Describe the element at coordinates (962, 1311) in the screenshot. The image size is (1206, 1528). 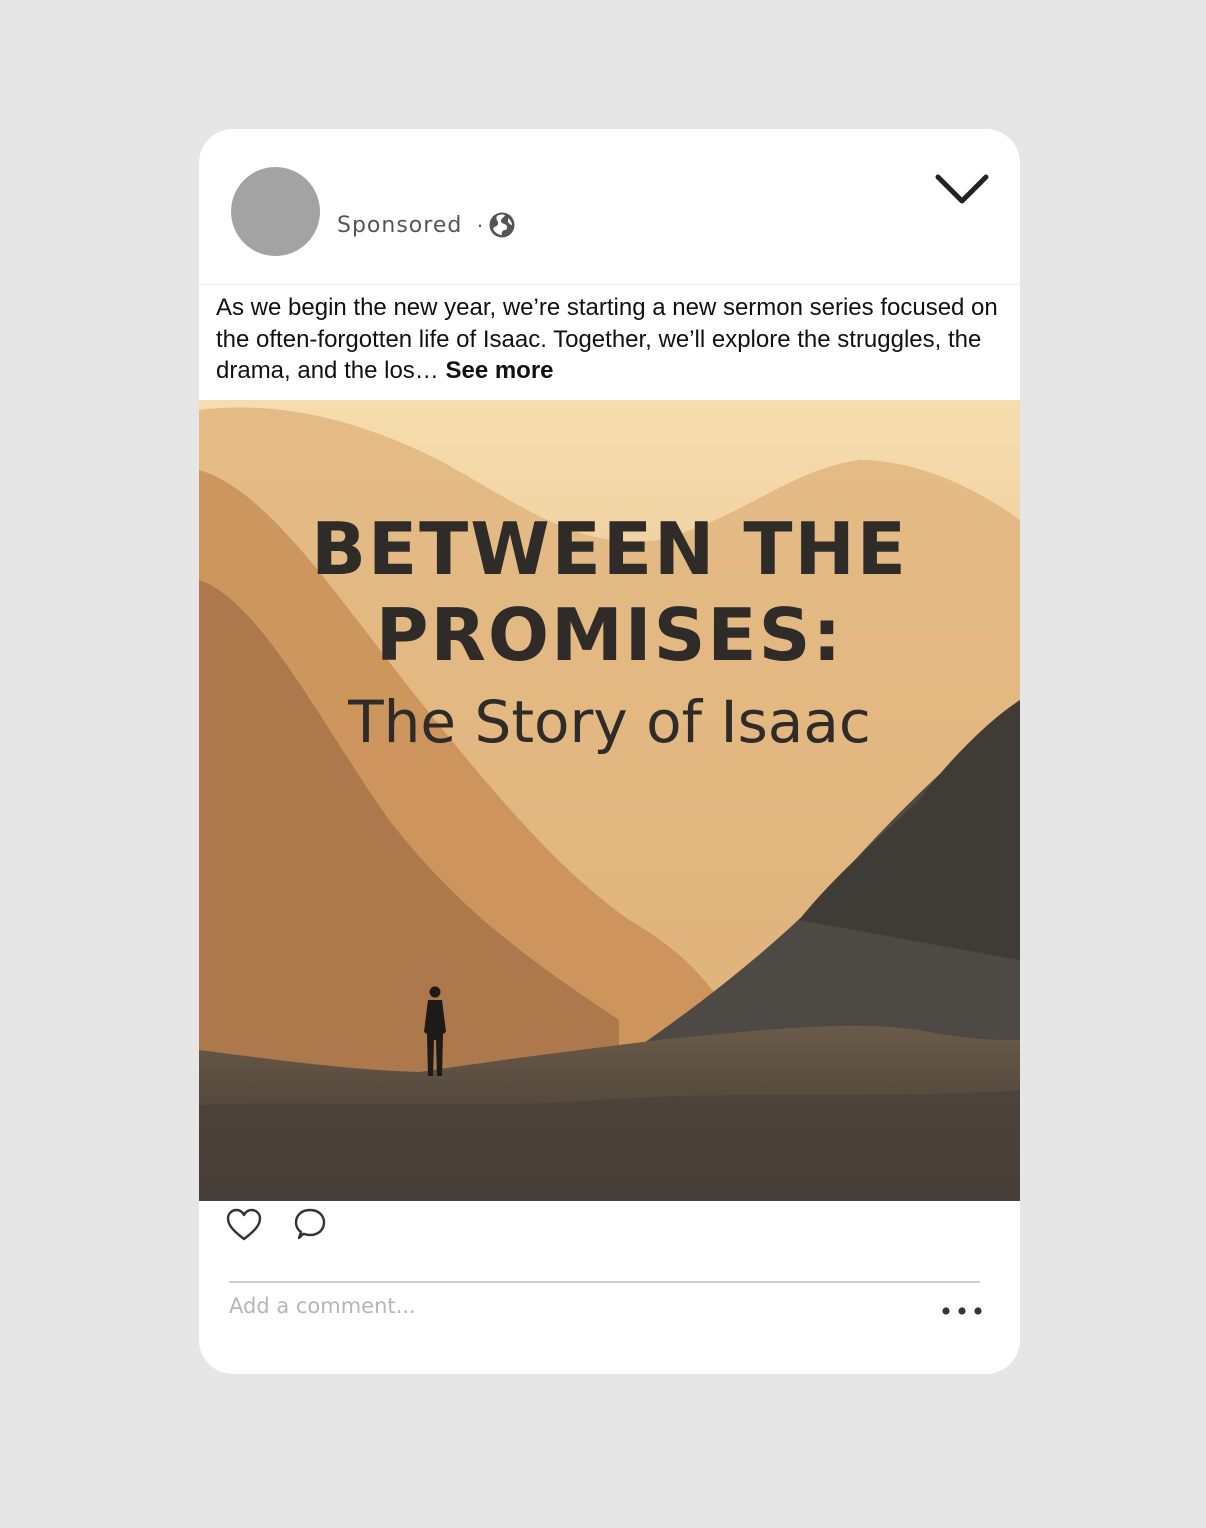
I see `more-dots-icon` at that location.